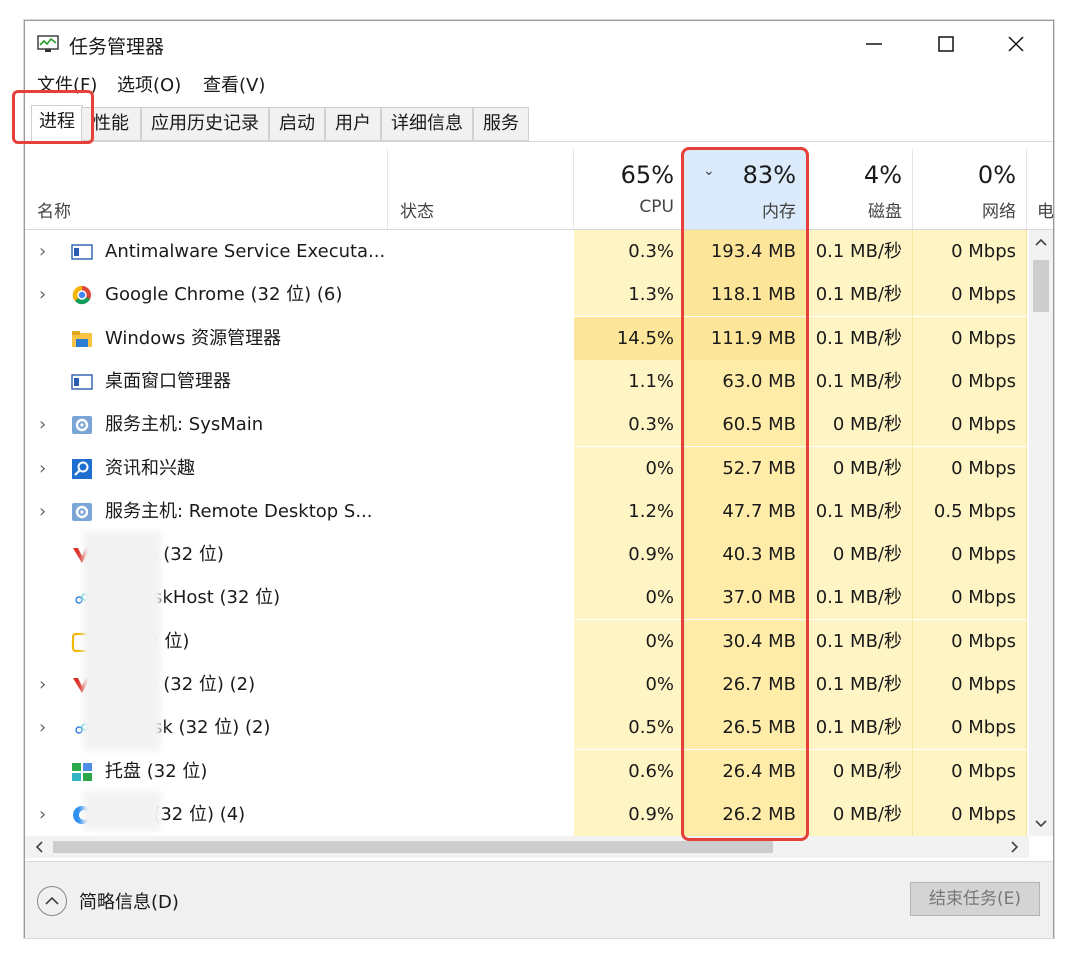 The height and width of the screenshot is (973, 1080). What do you see at coordinates (527, 468) in the screenshot?
I see `table-row: › 资讯和兴趣 0% 52.7 MB 0 MB/秒 0 Mbps` at bounding box center [527, 468].